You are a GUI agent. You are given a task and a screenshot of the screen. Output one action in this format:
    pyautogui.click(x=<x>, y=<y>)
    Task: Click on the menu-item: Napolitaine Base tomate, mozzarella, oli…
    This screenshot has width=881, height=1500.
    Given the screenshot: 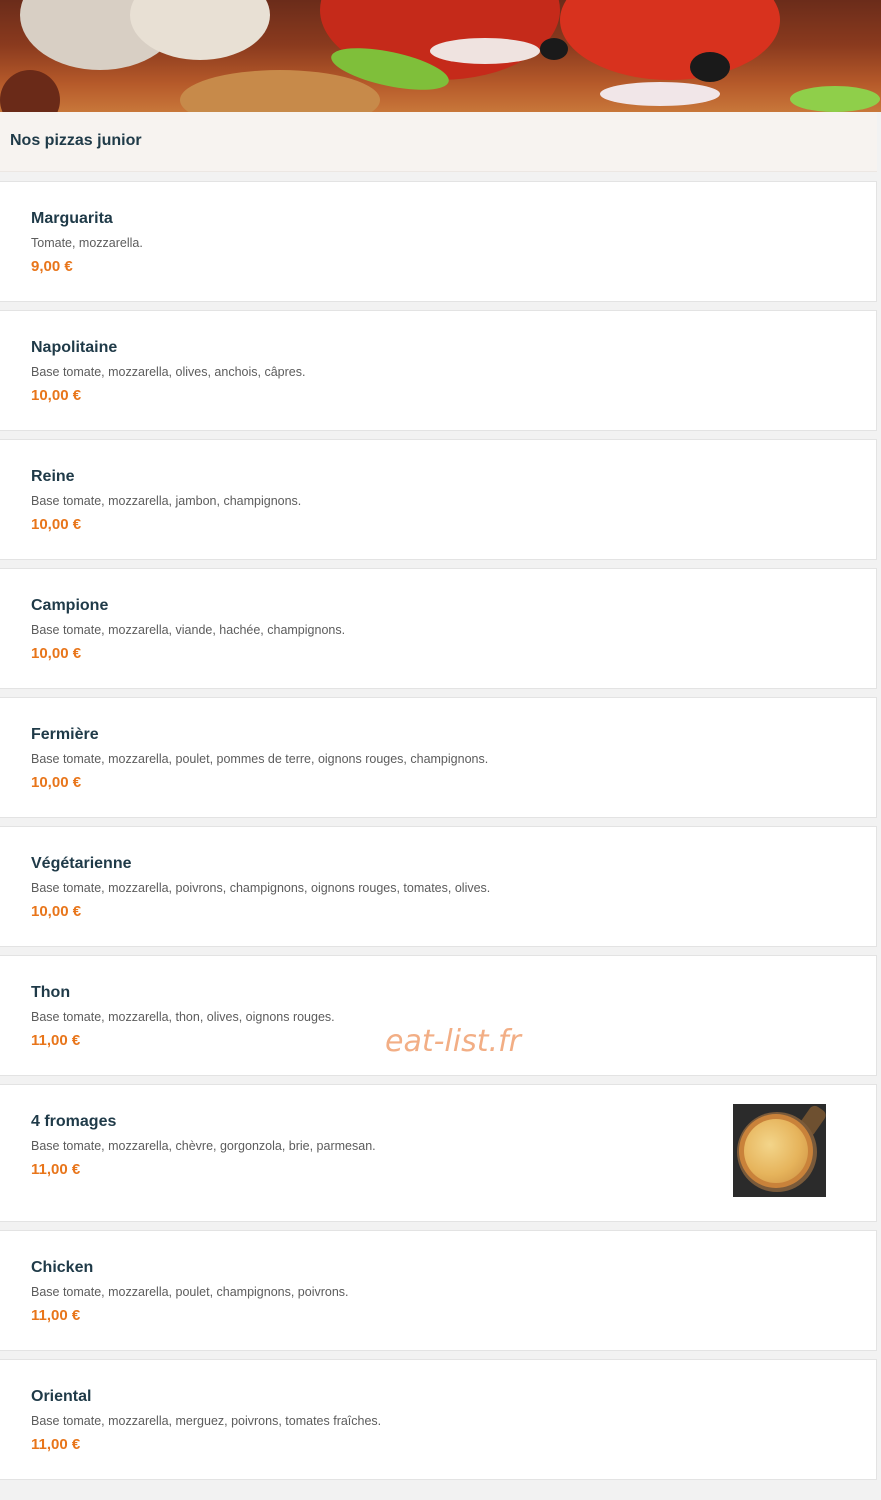 What is the action you would take?
    pyautogui.click(x=438, y=370)
    